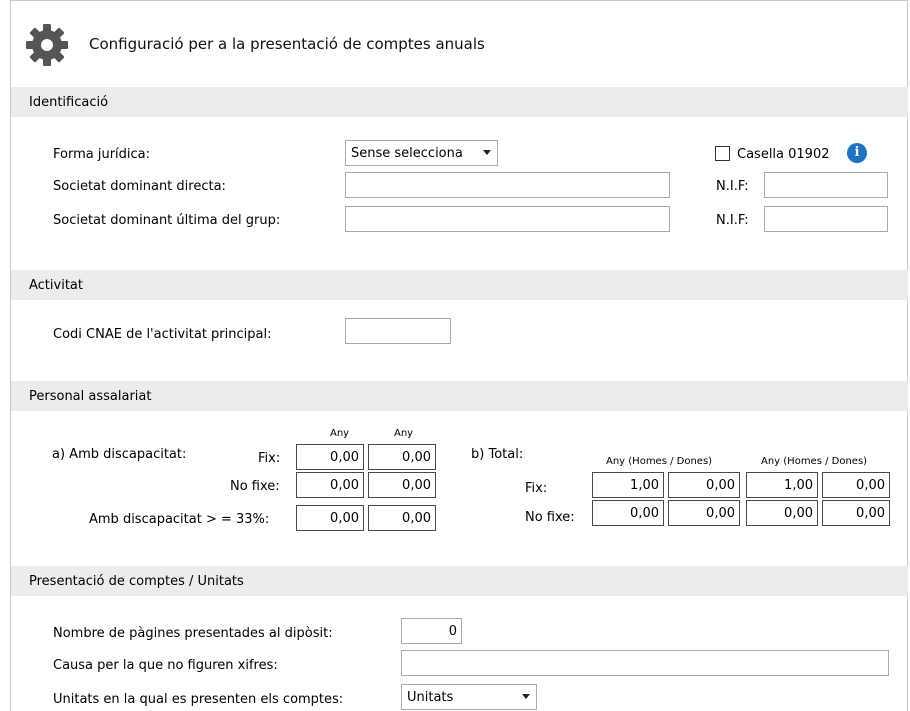  Describe the element at coordinates (330, 485) in the screenshot. I see `a-nofixe-any1: 0,00` at that location.